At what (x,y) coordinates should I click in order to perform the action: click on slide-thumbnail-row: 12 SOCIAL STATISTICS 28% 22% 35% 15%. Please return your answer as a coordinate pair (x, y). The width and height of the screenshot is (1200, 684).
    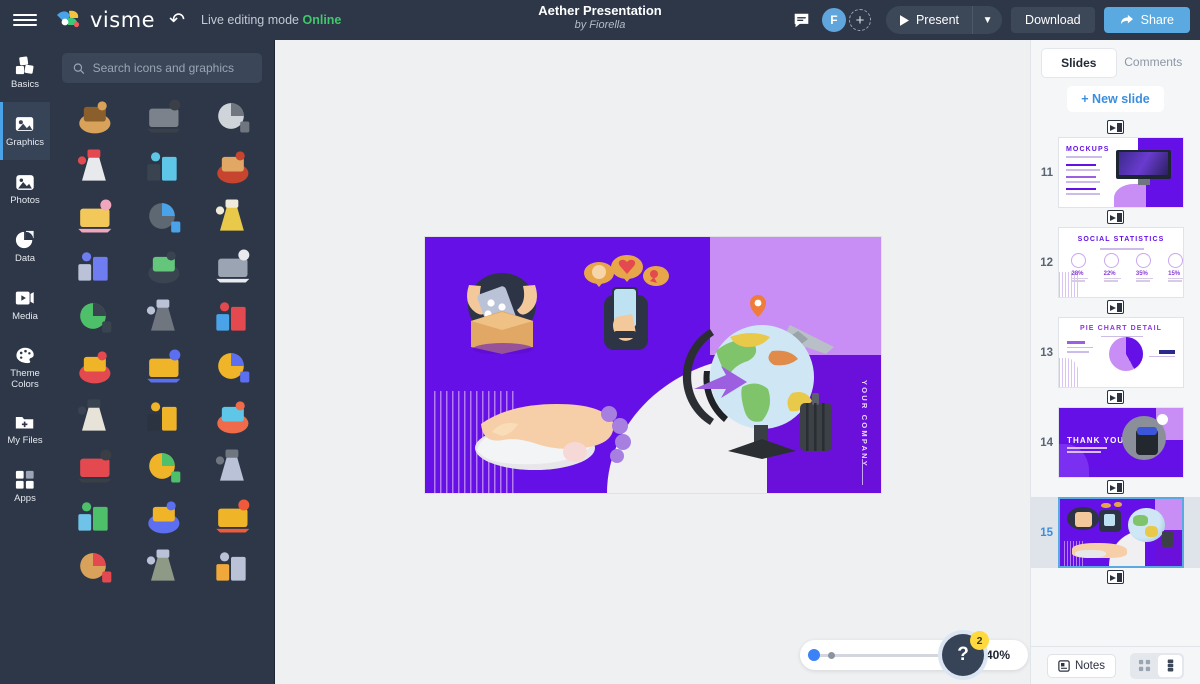
    Looking at the image, I should click on (1115, 262).